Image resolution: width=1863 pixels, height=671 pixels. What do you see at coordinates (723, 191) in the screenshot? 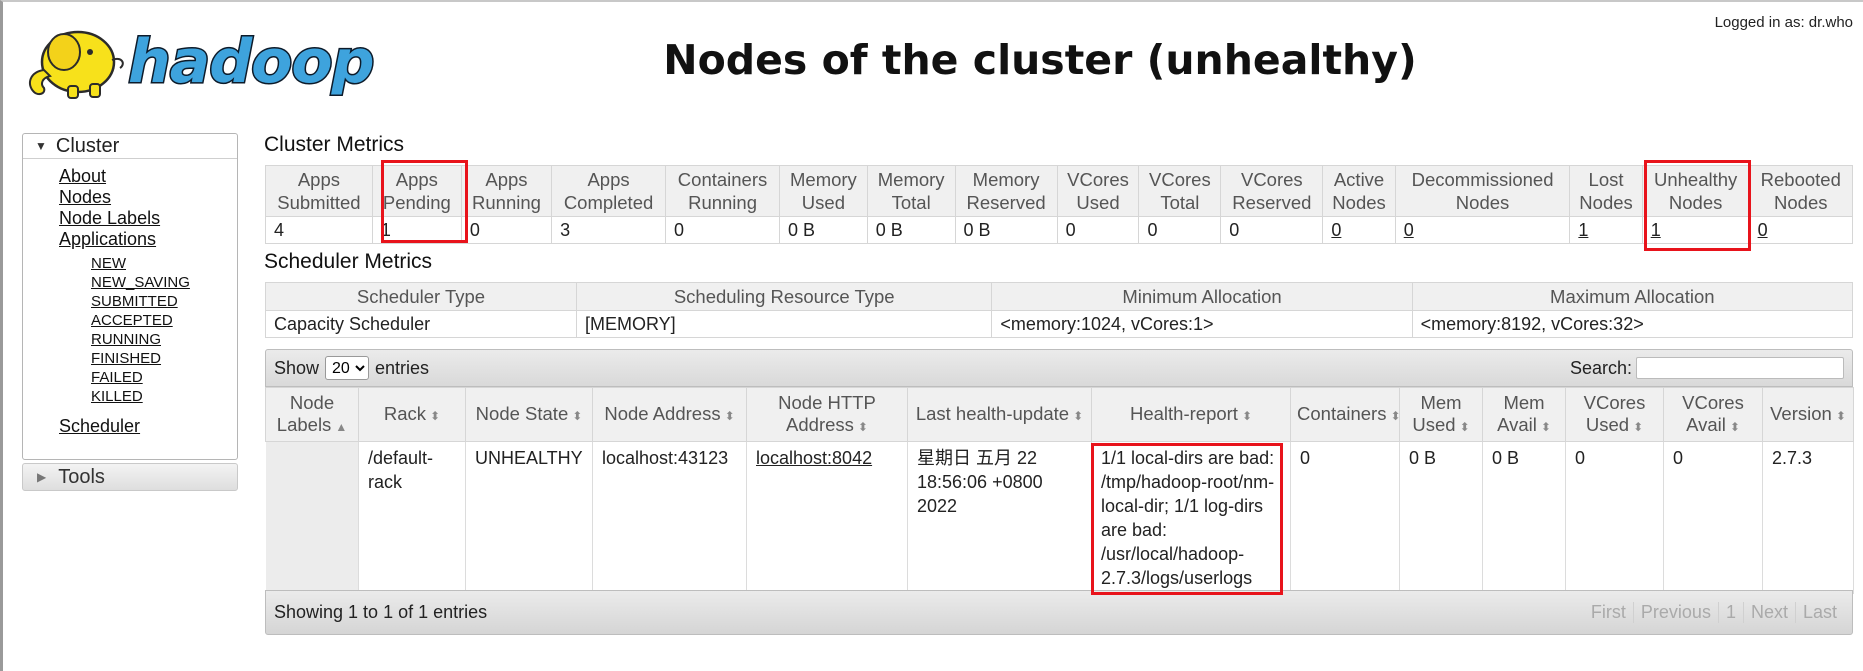
I see `metric-header-containers-running: Containers Running` at bounding box center [723, 191].